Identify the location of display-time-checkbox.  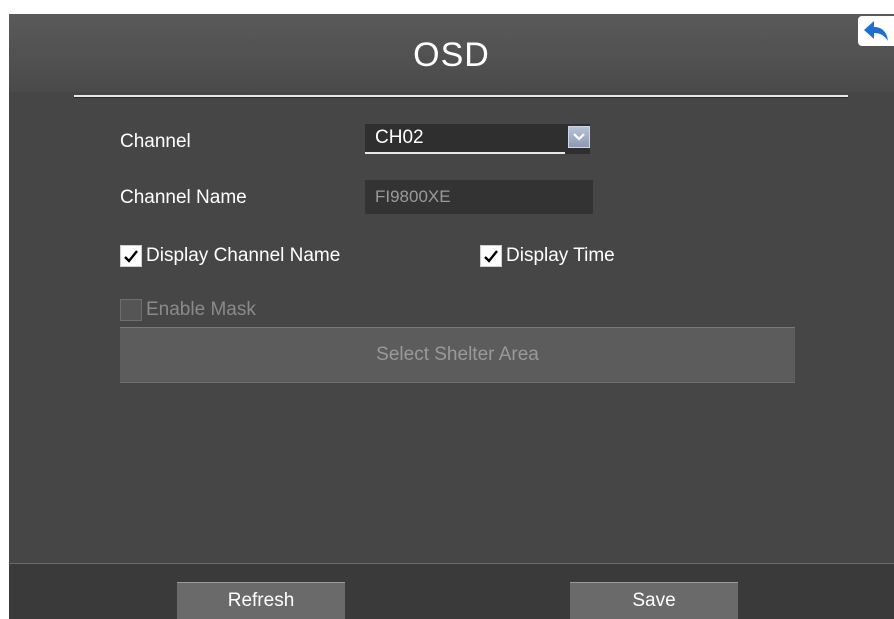
(491, 256).